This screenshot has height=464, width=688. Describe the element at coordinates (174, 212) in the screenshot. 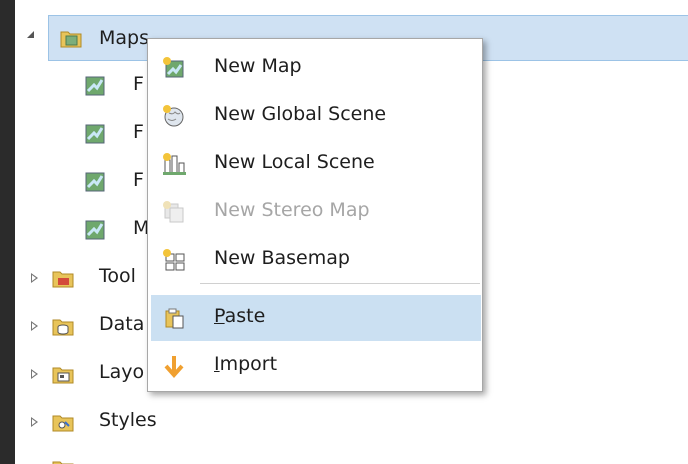

I see `stereo-map-icon` at that location.